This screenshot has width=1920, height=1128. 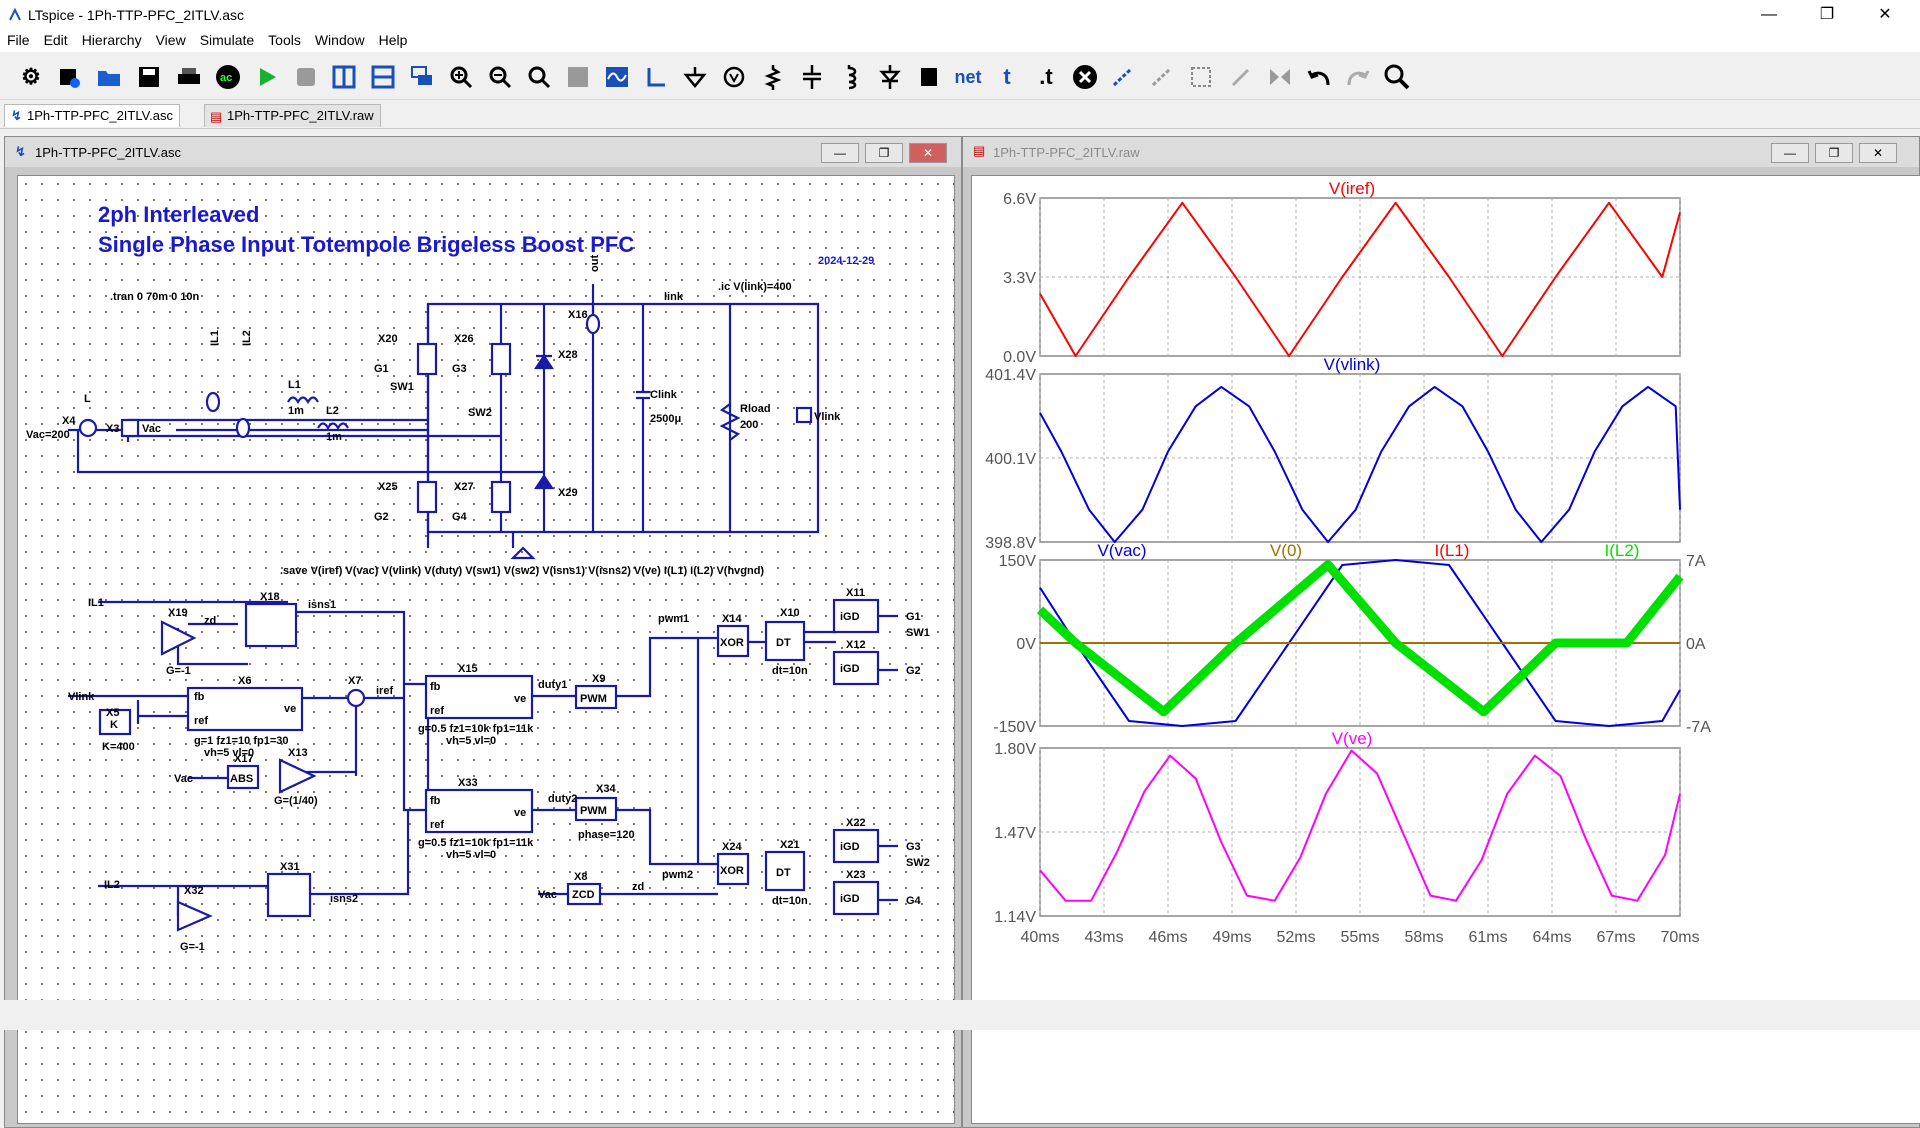 What do you see at coordinates (773, 77) in the screenshot?
I see `resistor-icon` at bounding box center [773, 77].